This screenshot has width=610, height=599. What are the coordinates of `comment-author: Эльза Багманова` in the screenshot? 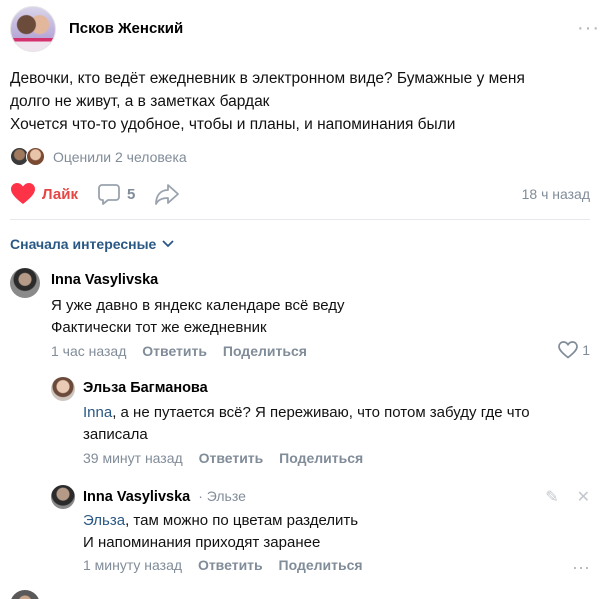 It's located at (145, 388).